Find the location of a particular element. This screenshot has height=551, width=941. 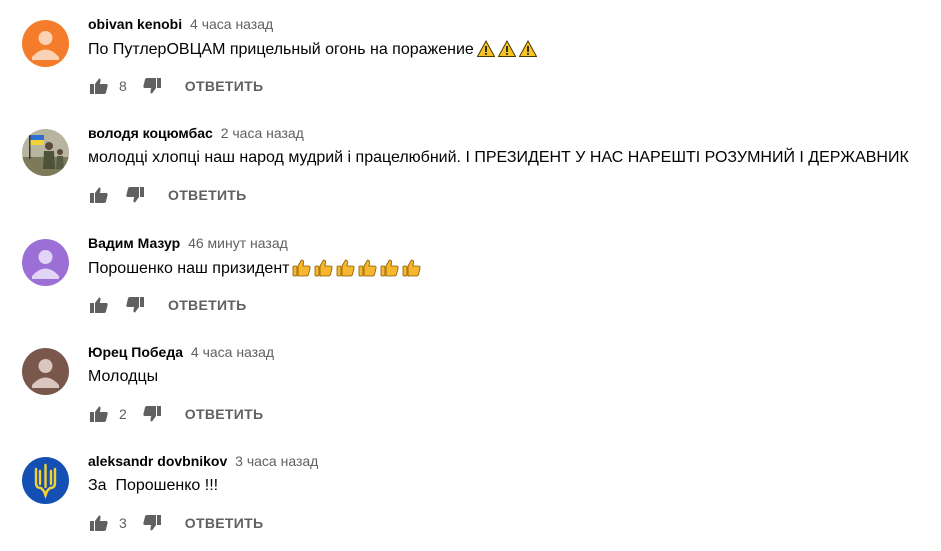

comment-text: Молодцы is located at coordinates (123, 376).